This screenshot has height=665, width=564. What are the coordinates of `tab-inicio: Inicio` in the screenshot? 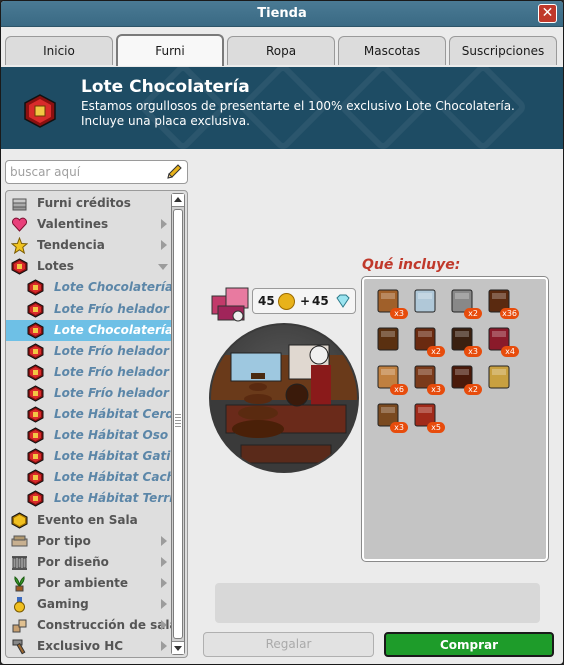 It's located at (59, 50).